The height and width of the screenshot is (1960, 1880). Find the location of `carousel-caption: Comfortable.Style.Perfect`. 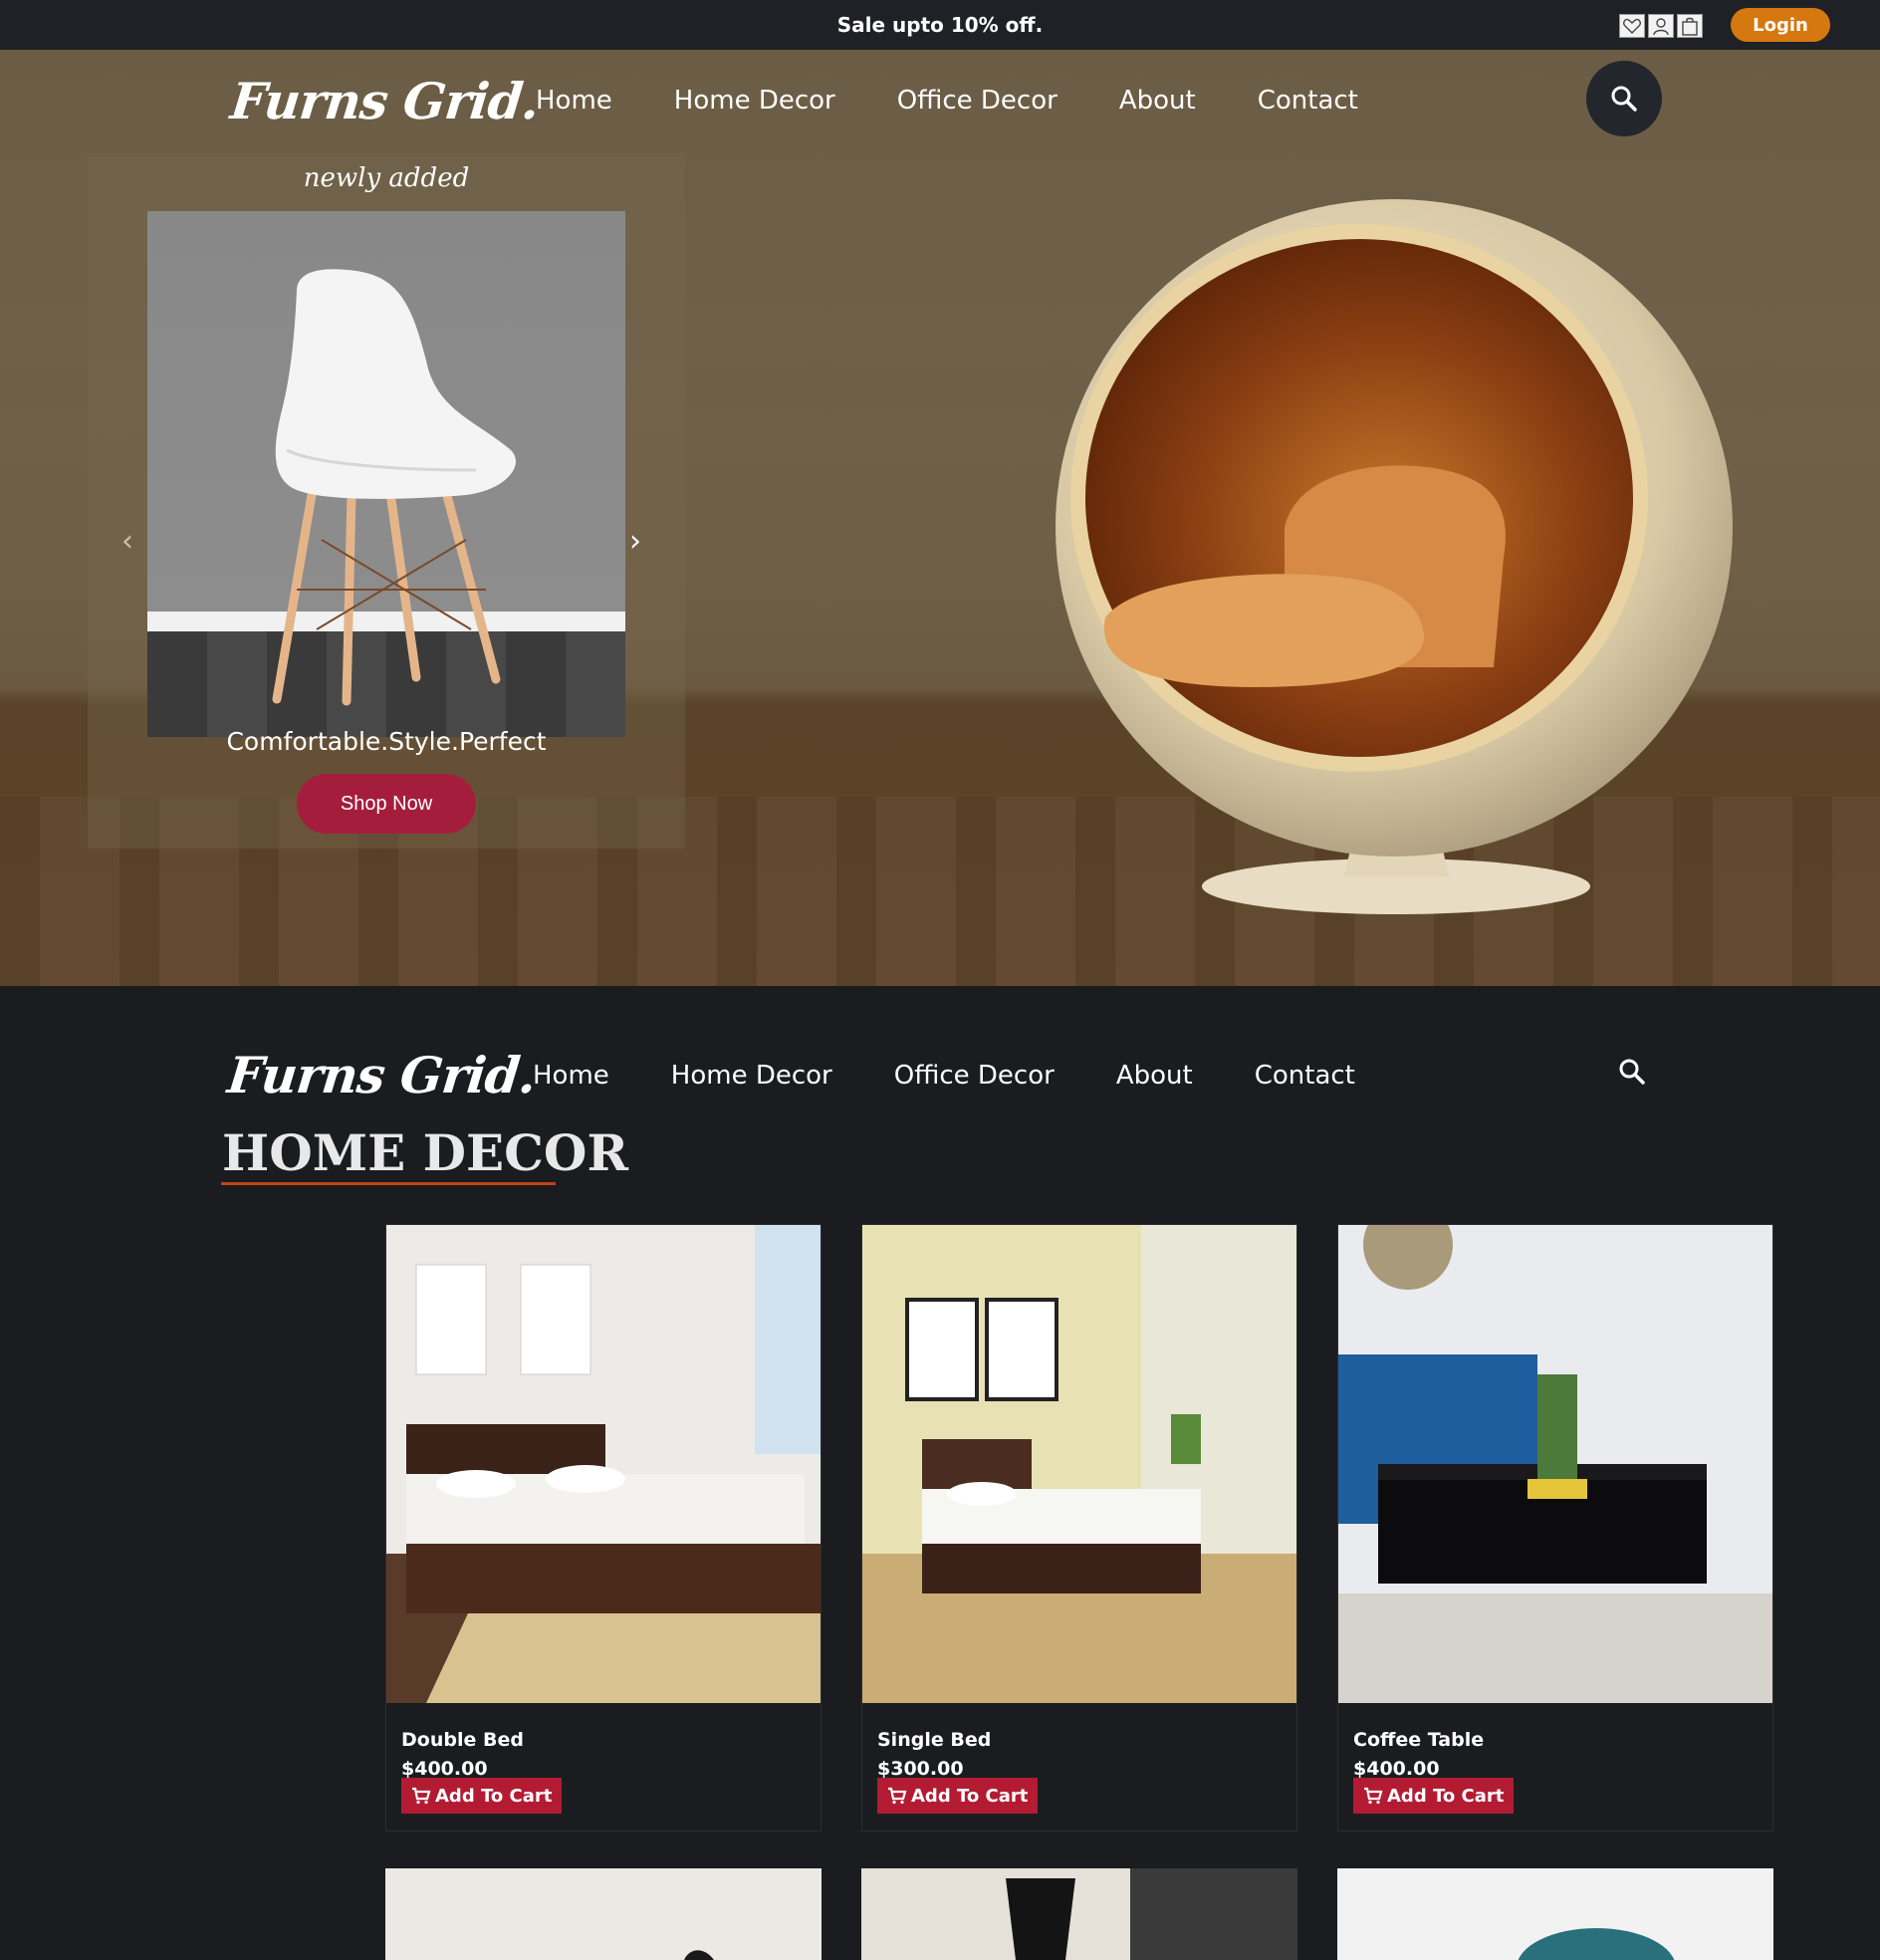

carousel-caption: Comfortable.Style.Perfect is located at coordinates (386, 742).